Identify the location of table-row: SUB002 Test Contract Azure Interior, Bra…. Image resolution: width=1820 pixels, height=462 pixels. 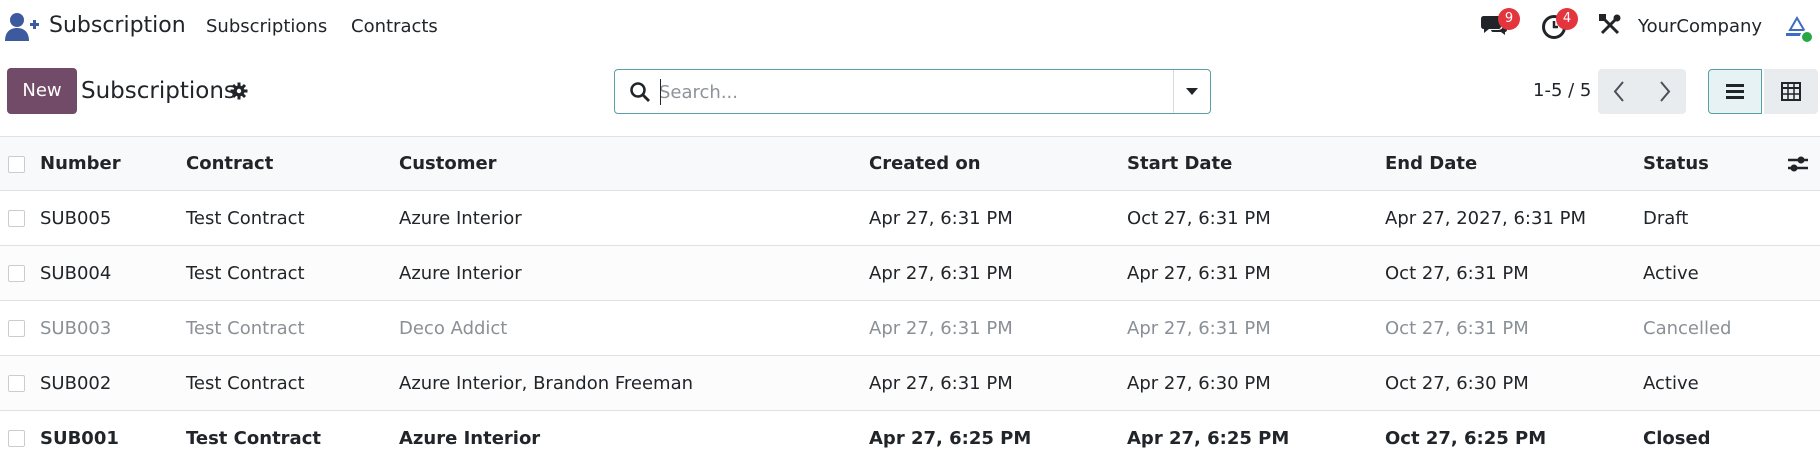
(910, 383).